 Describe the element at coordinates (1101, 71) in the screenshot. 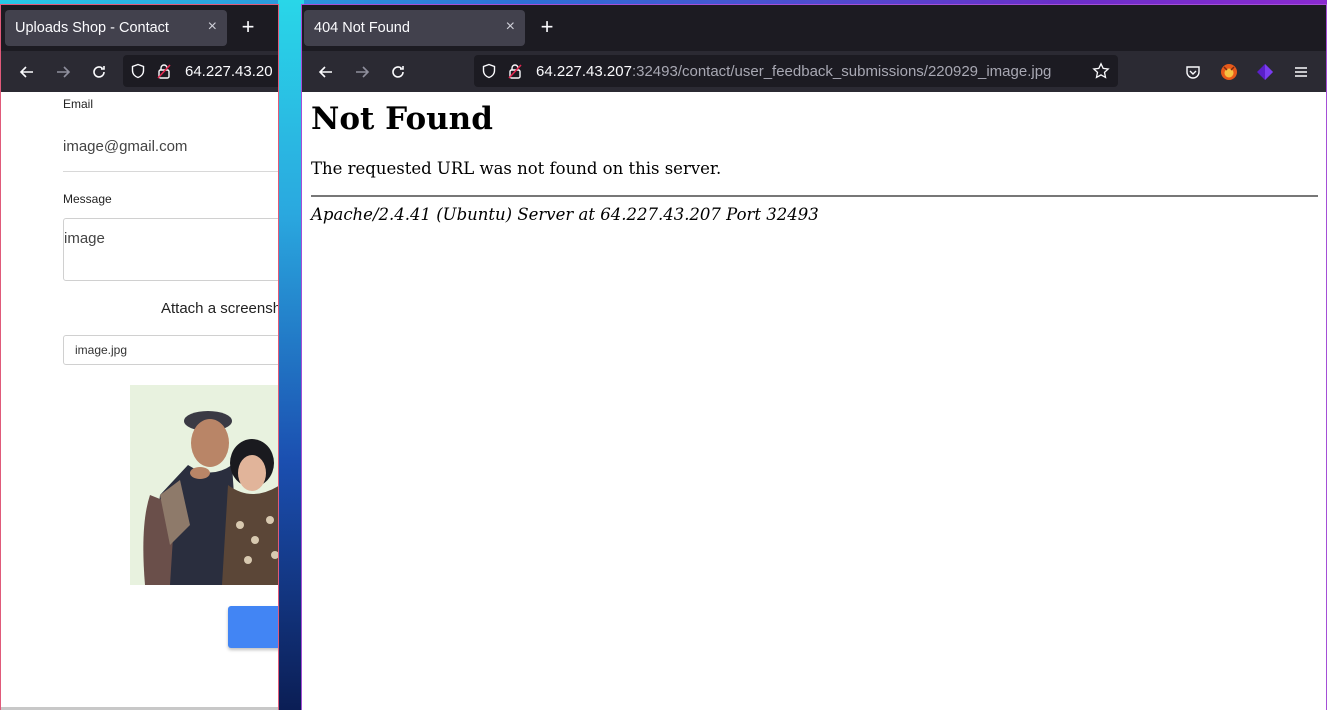

I see `bookmark-star-icon` at that location.